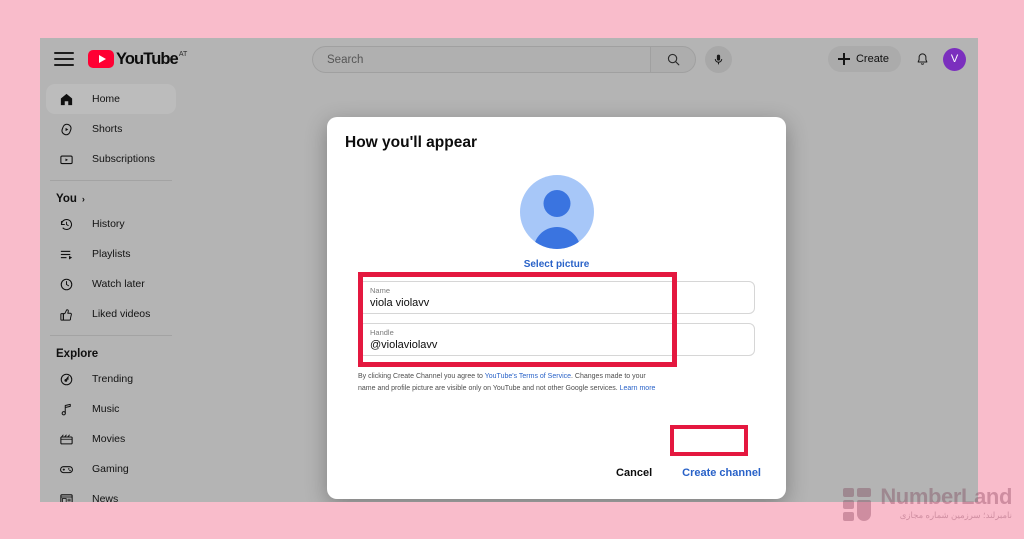  Describe the element at coordinates (101, 59) in the screenshot. I see `youtube-play-icon` at that location.